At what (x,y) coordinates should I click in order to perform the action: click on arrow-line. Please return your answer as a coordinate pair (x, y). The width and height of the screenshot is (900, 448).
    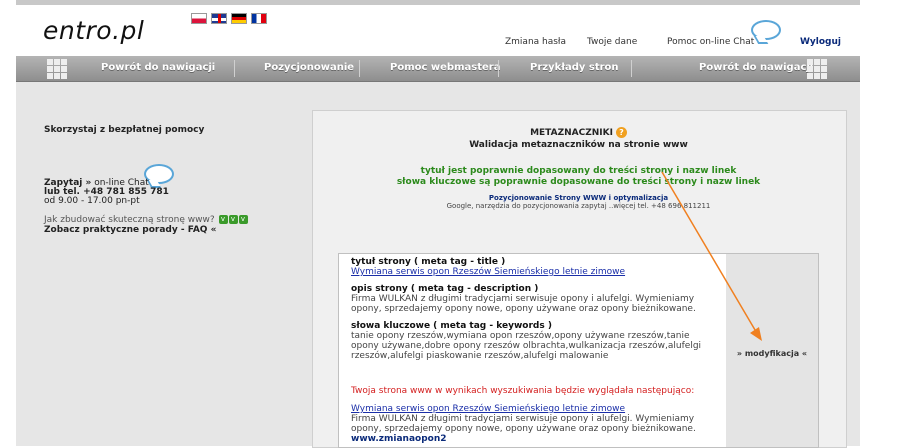
    Looking at the image, I should click on (710, 253).